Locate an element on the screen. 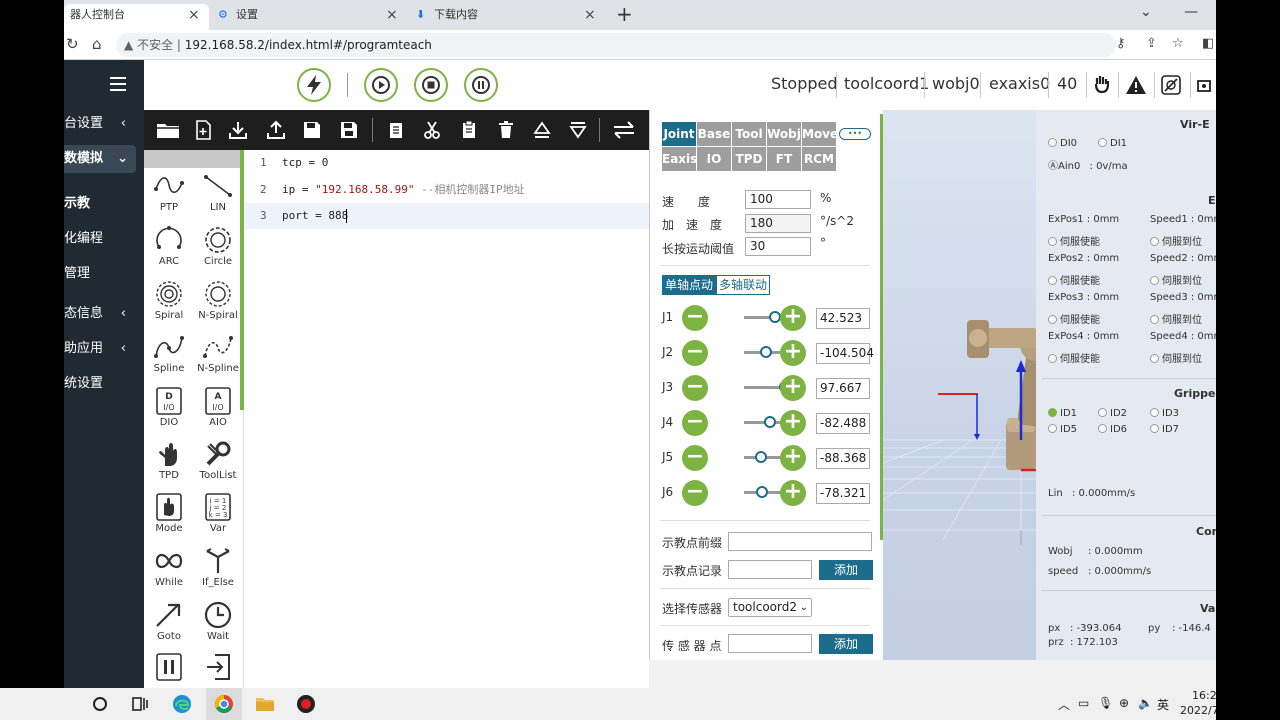 The width and height of the screenshot is (1280, 720). tab-settings: ⚙ 设置 × is located at coordinates (309, 17).